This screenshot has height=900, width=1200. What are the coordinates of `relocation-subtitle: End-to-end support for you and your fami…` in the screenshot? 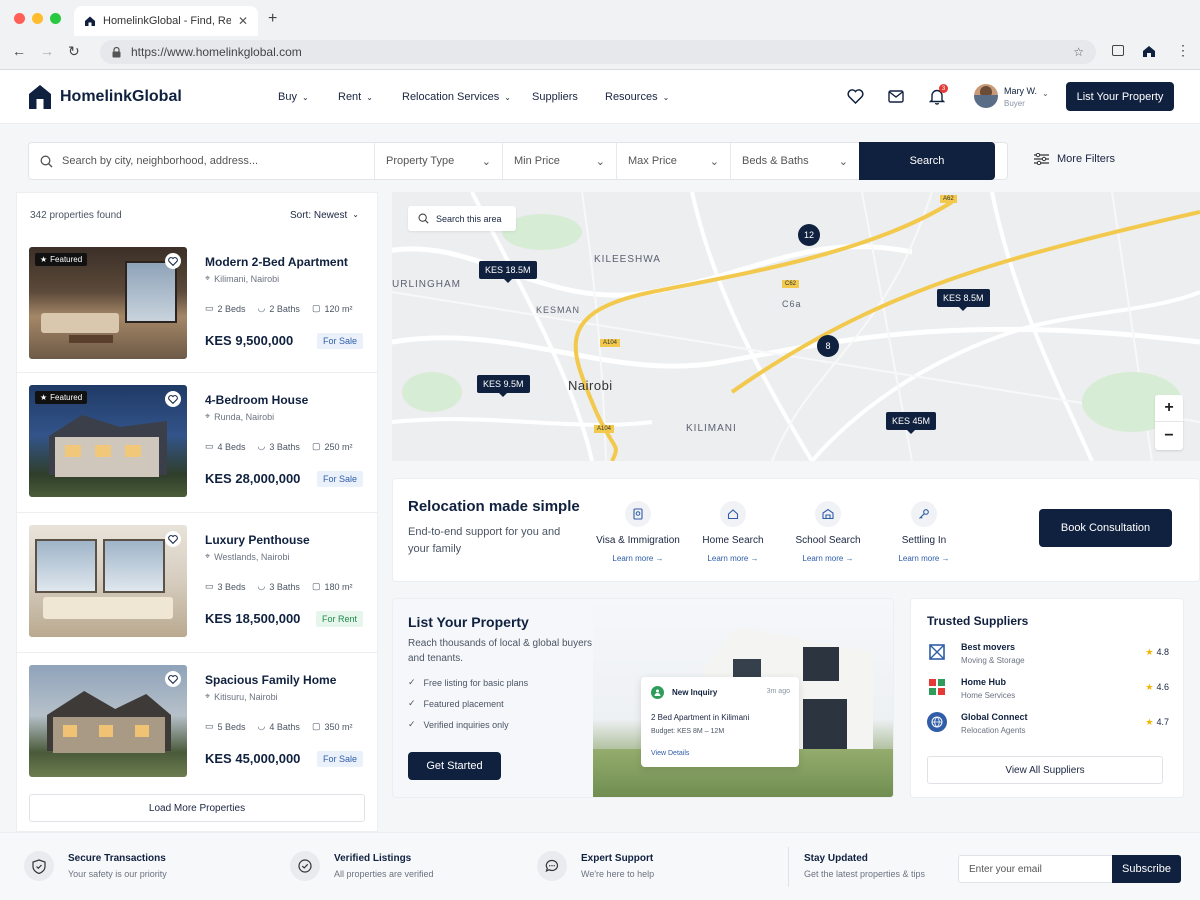 It's located at (484, 540).